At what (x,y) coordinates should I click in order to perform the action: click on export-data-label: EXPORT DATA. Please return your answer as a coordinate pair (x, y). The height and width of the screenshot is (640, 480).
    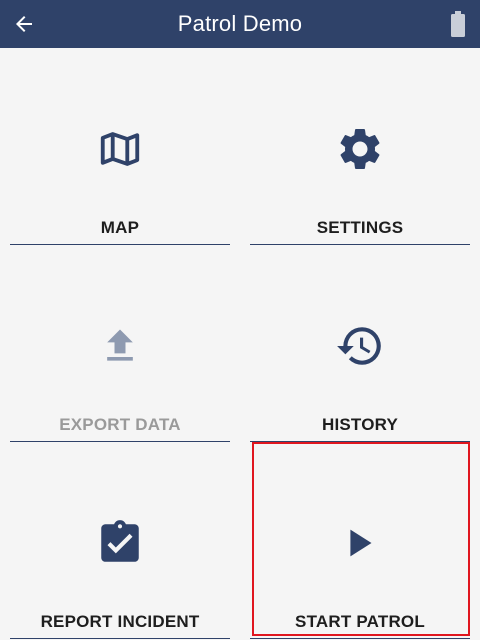
    Looking at the image, I should click on (120, 424).